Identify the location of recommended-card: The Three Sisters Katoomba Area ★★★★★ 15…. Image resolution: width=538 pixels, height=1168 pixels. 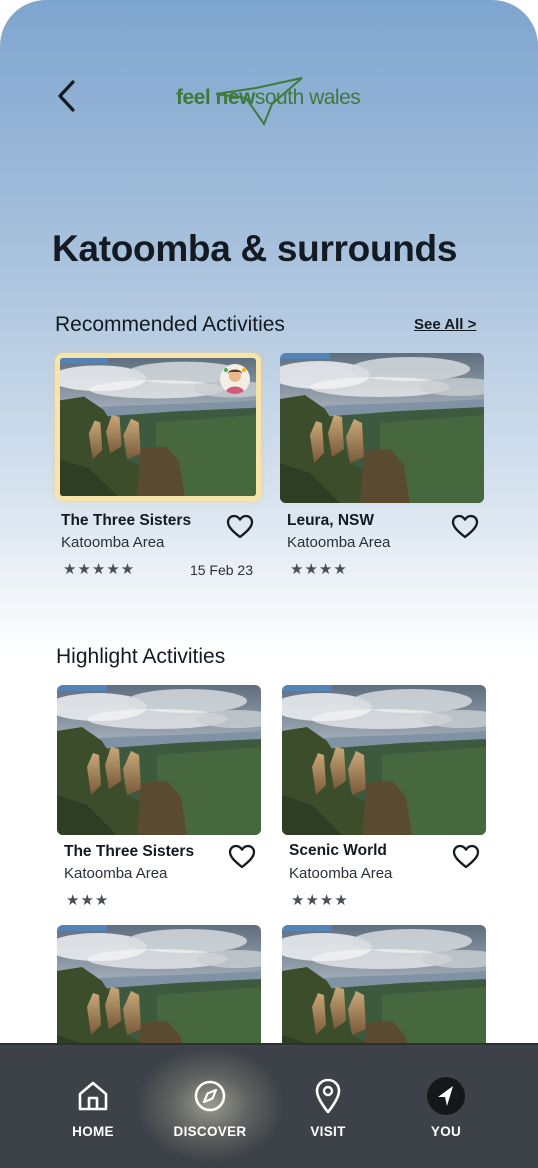
(158, 465).